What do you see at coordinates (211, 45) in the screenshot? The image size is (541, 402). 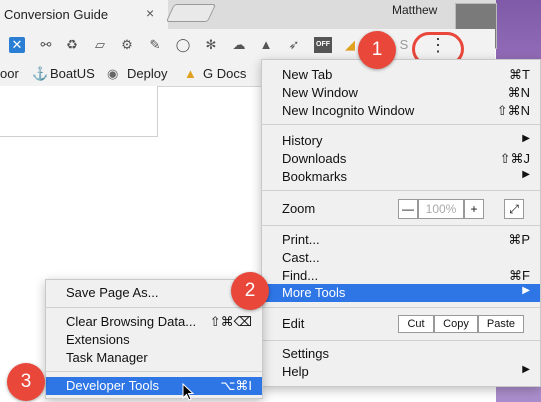 I see `snowflake-icon: ✻` at bounding box center [211, 45].